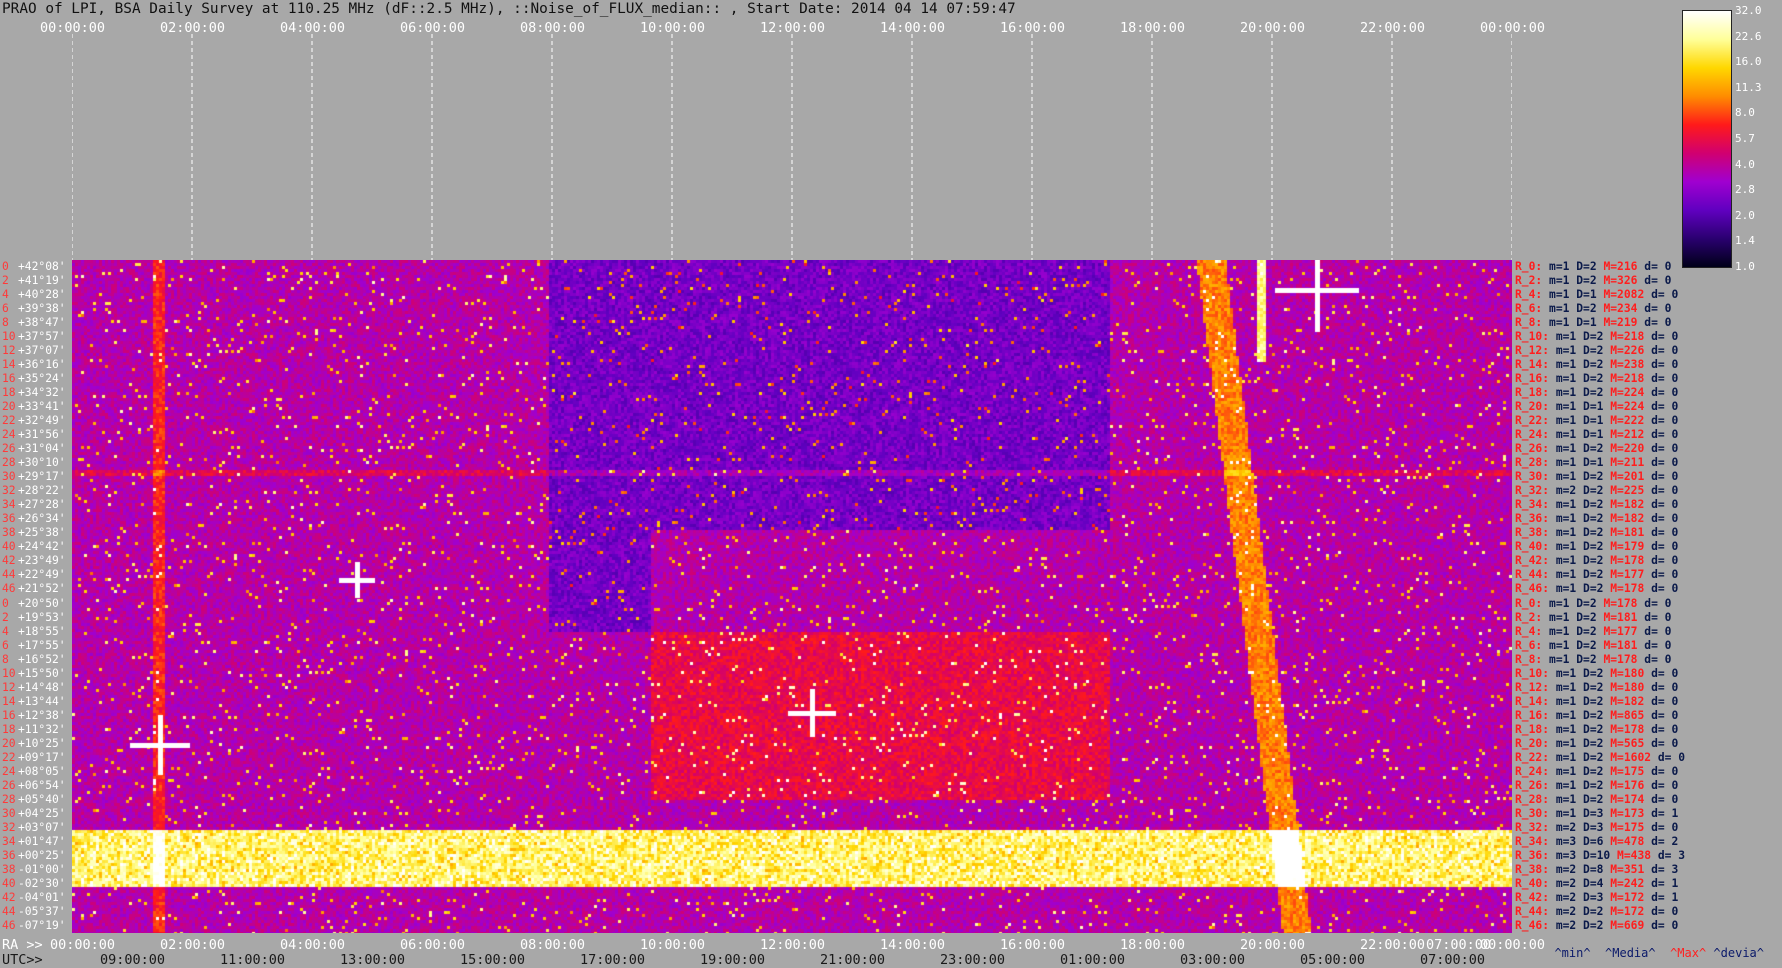  Describe the element at coordinates (1597, 365) in the screenshot. I see `row-stat: R_14: m=1 D=2 M=238 d= 0` at that location.